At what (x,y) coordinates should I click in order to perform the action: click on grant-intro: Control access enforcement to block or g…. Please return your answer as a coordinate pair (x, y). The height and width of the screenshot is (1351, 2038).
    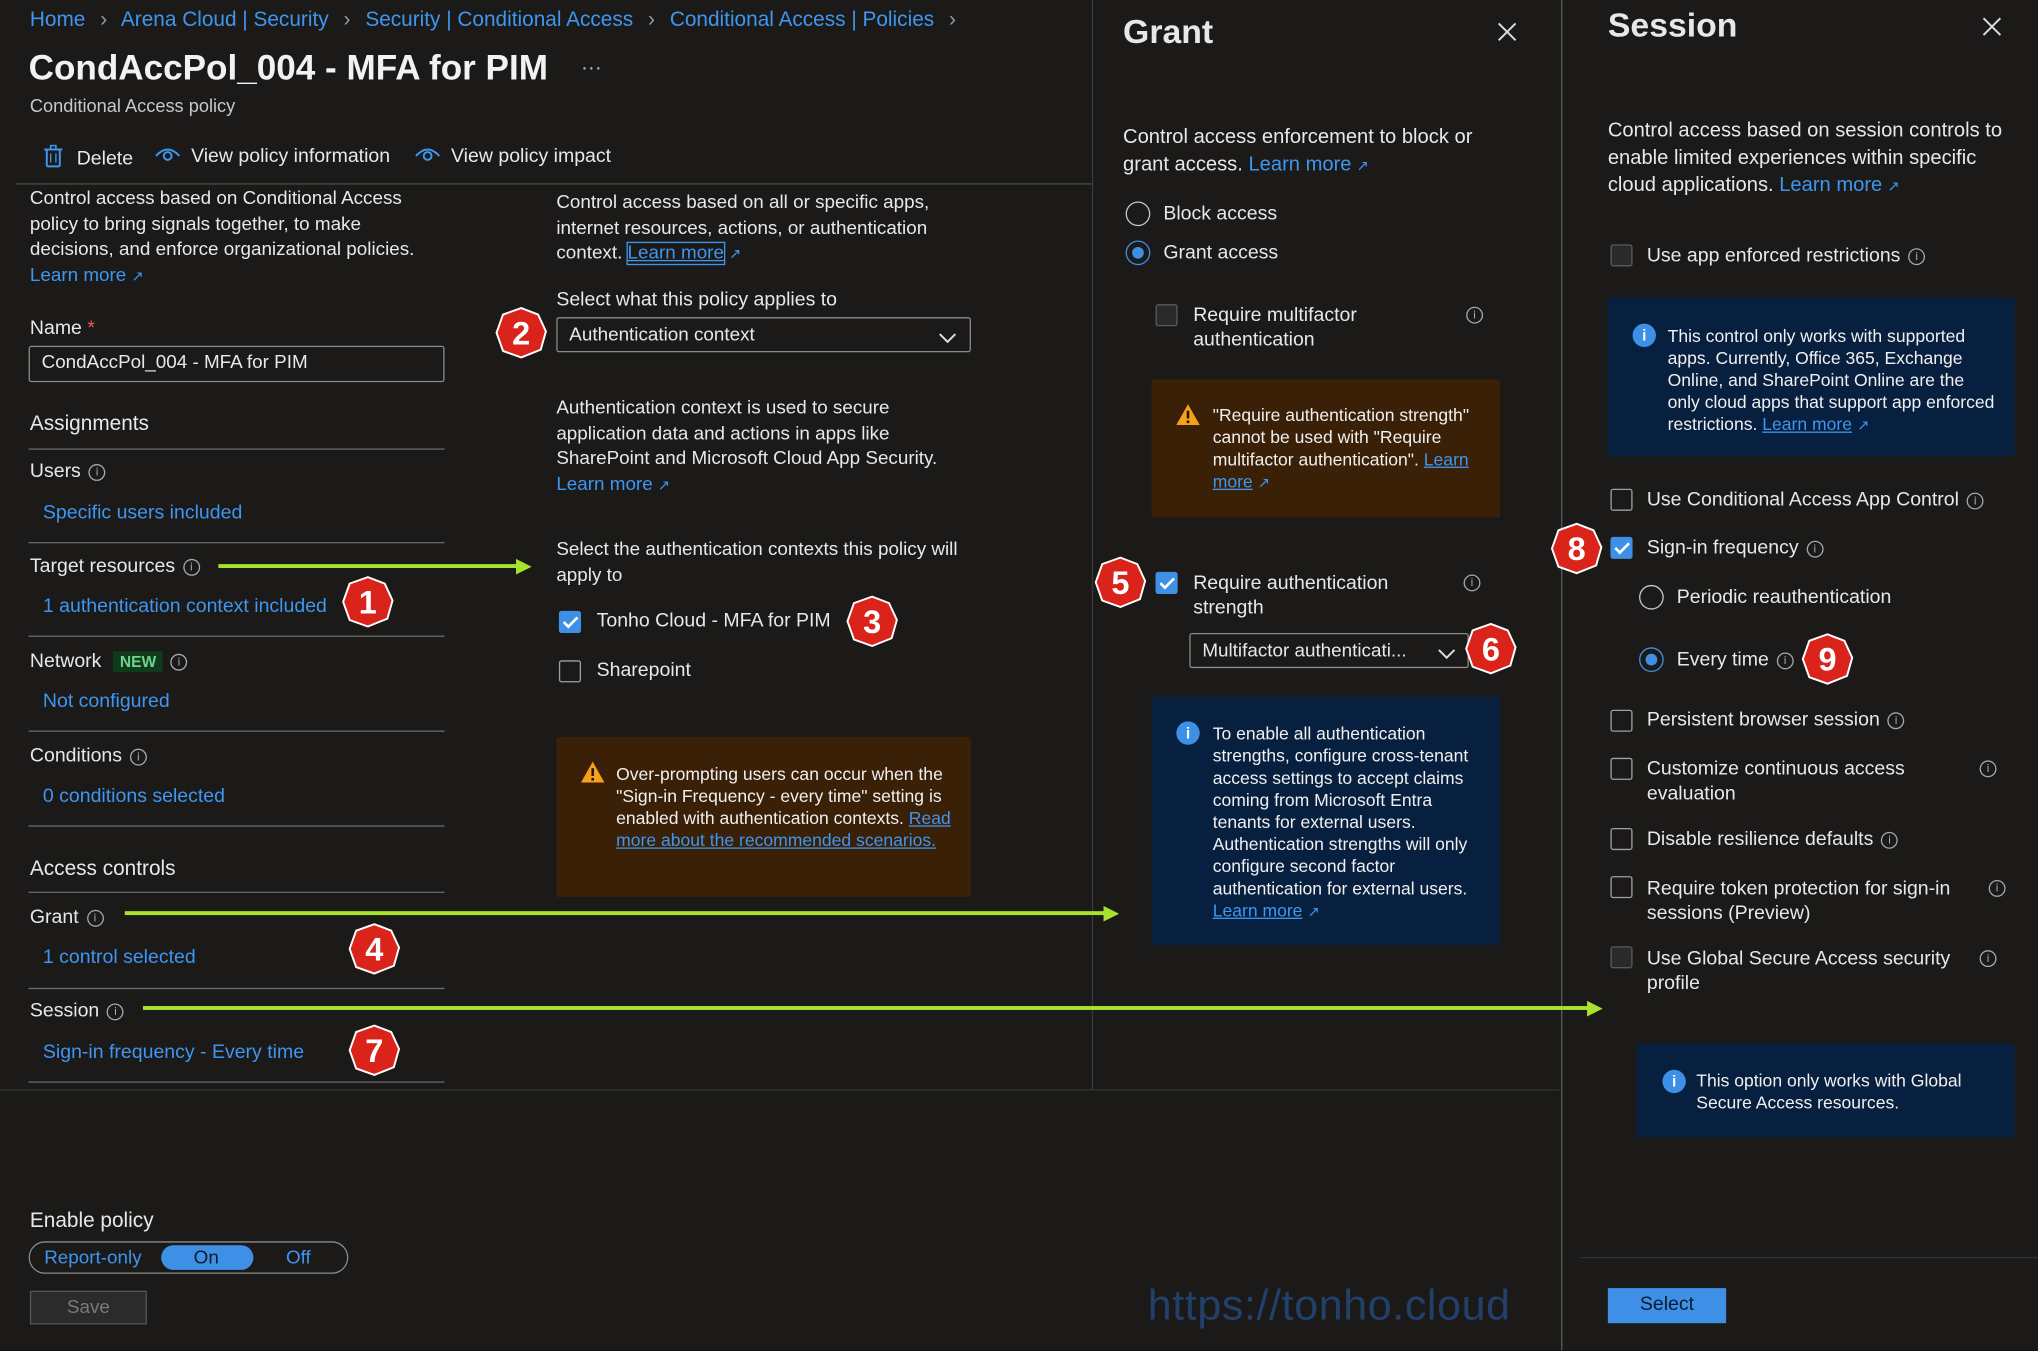
    Looking at the image, I should click on (1318, 151).